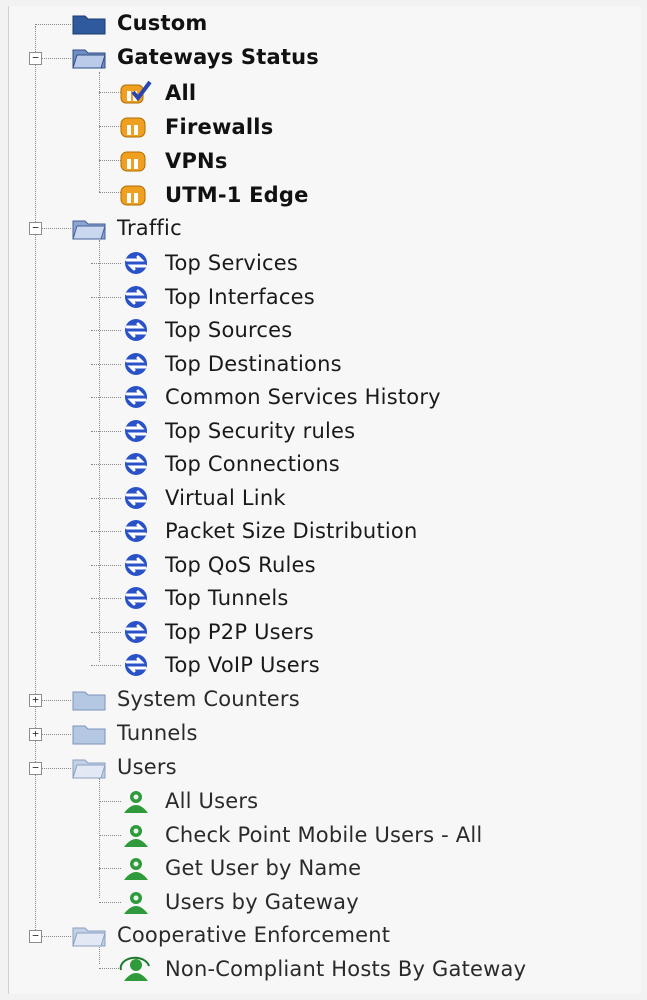 This screenshot has width=647, height=1000. I want to click on tree-node-traffic-item: Top Security rules, so click(237, 431).